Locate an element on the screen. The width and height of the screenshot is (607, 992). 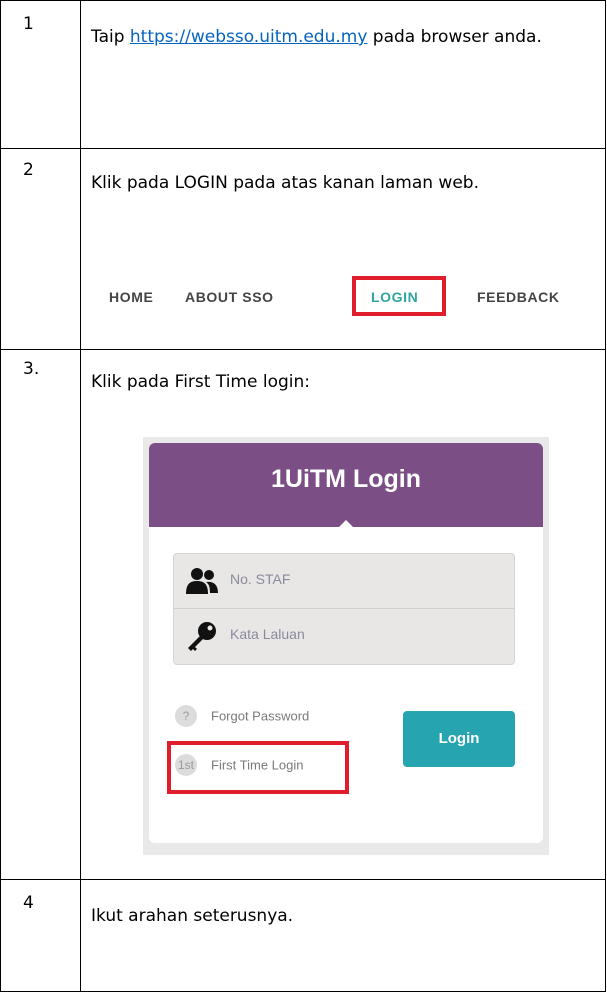
login-header: 1UiTM Login is located at coordinates (346, 485).